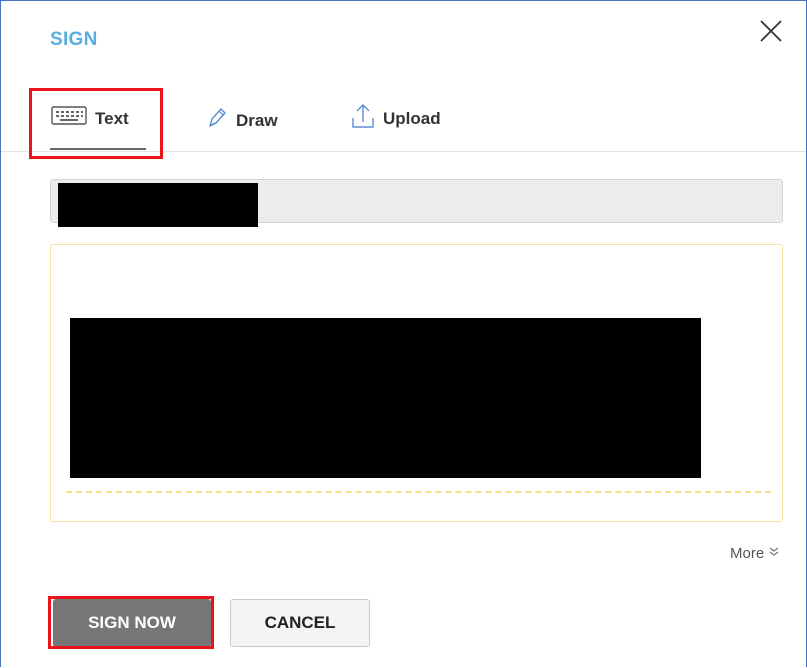  I want to click on upload-icon, so click(363, 118).